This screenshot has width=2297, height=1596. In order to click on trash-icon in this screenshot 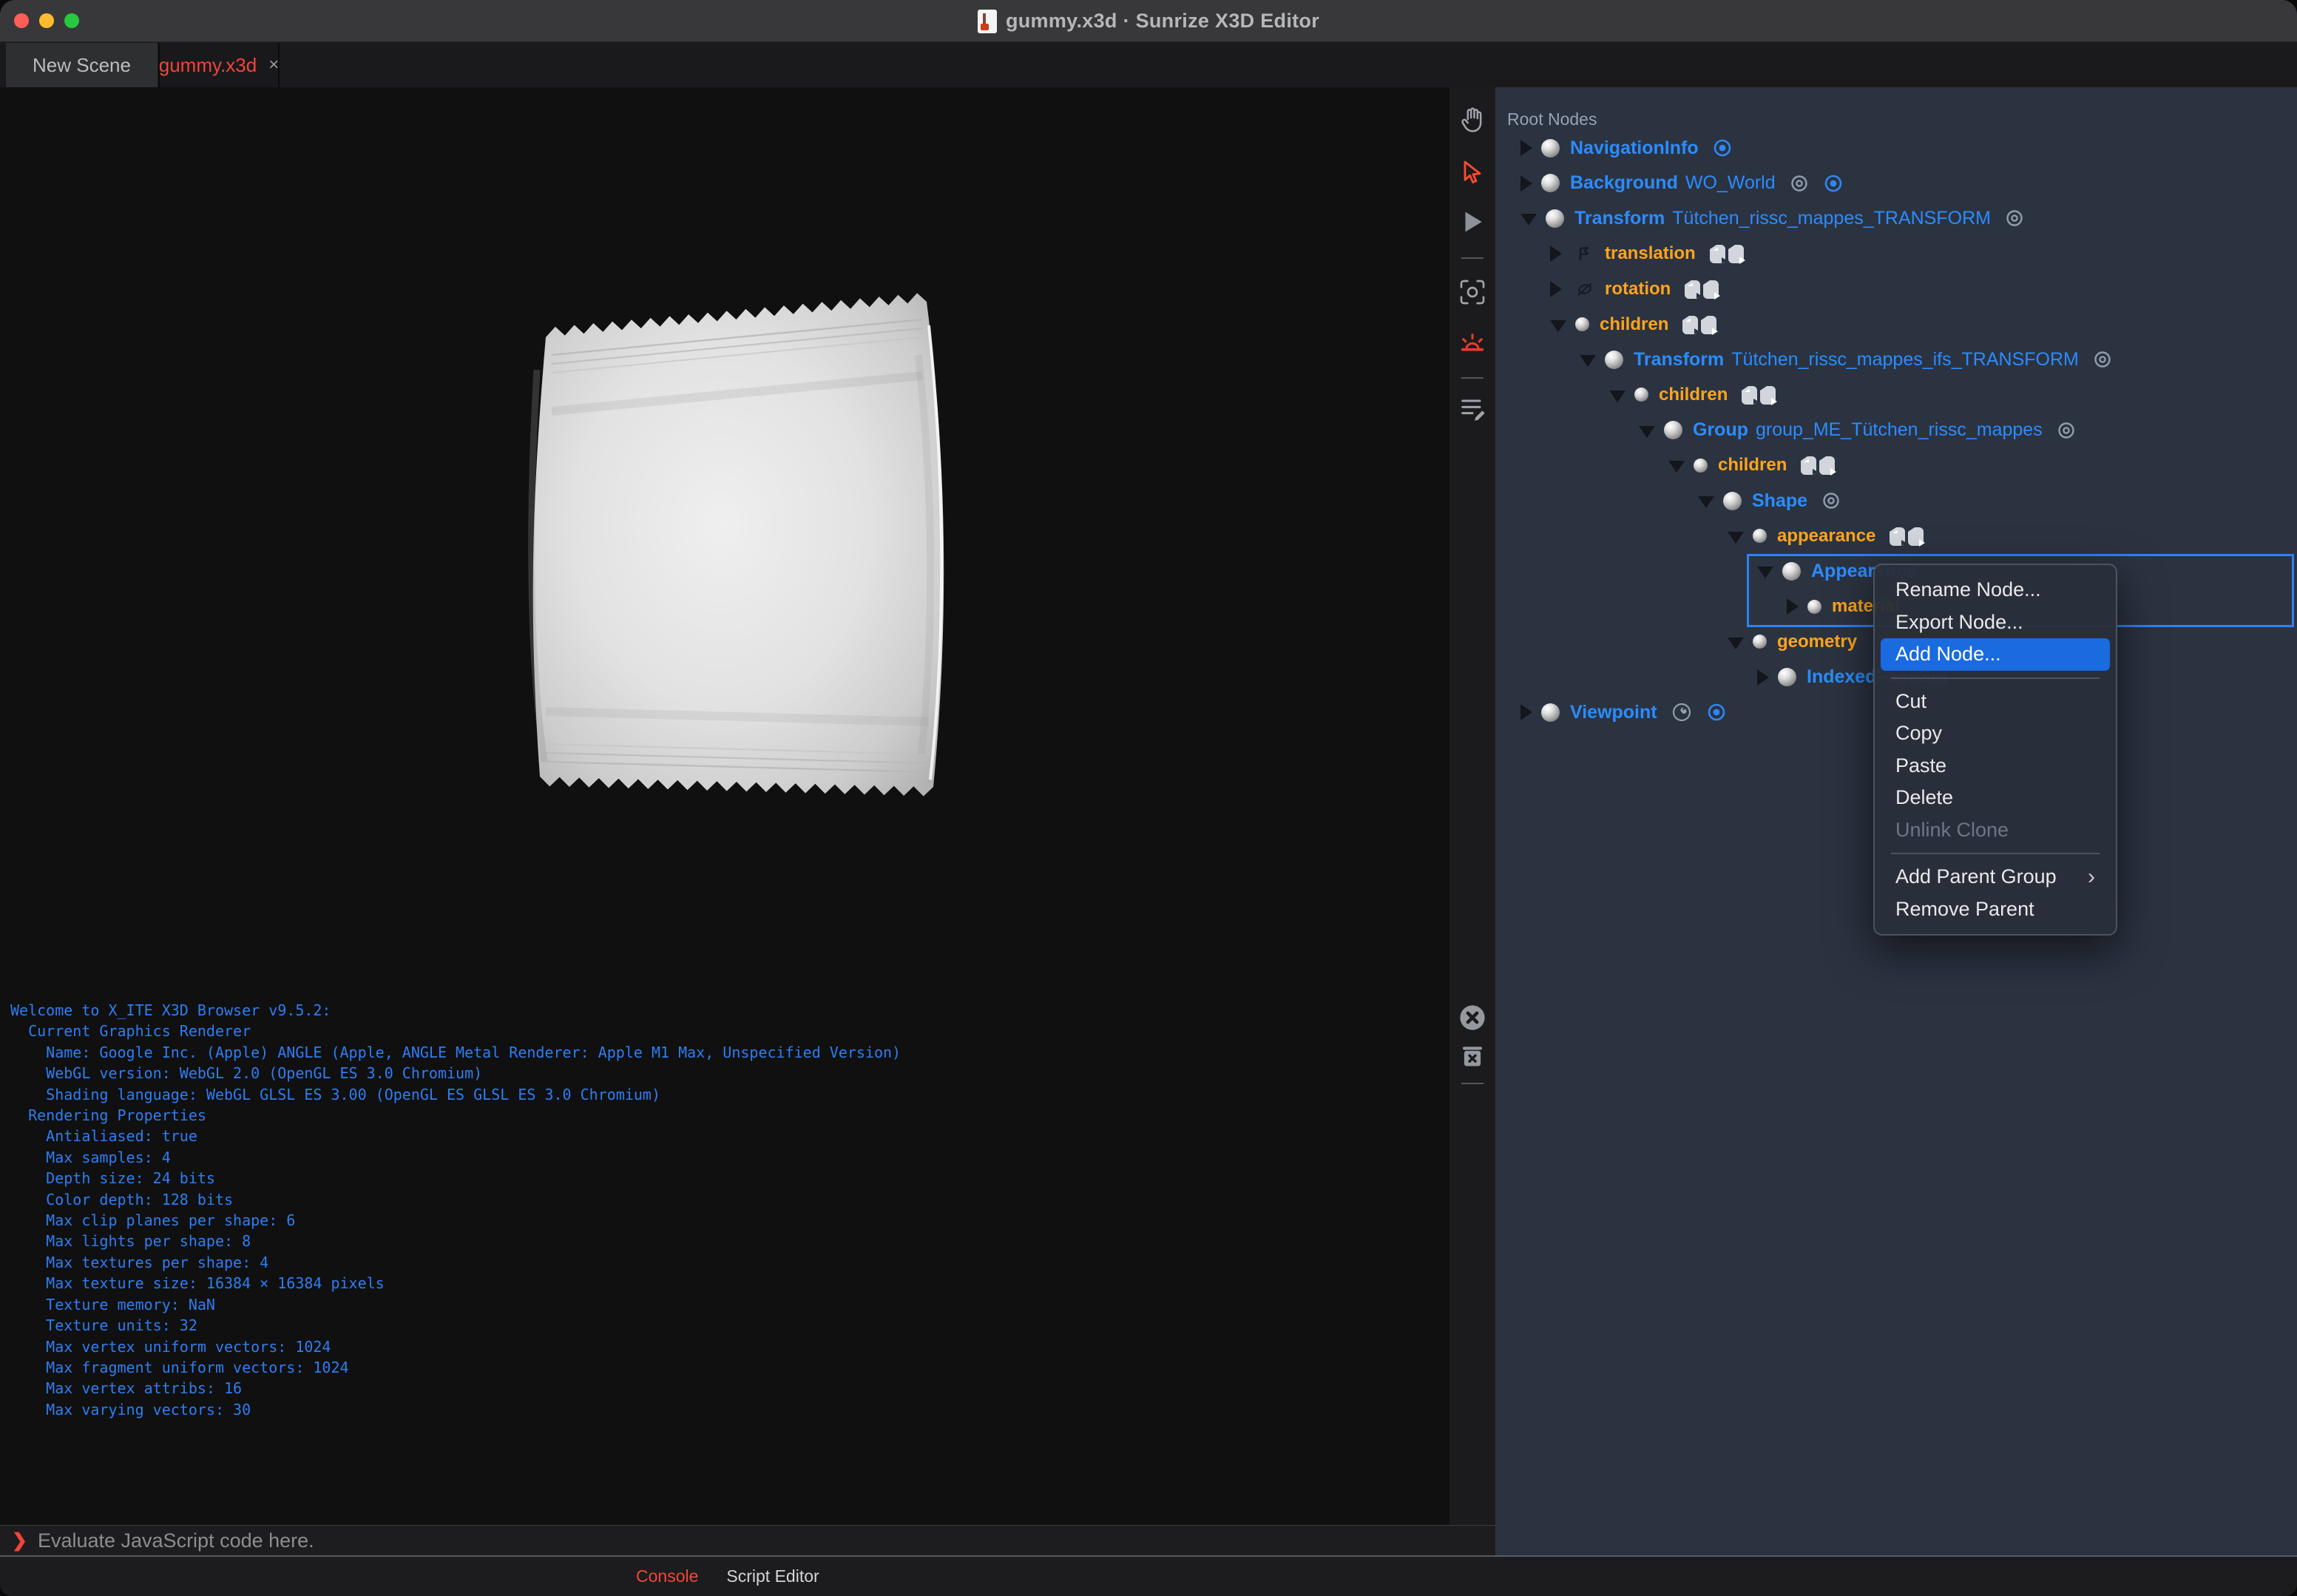, I will do `click(1472, 1056)`.